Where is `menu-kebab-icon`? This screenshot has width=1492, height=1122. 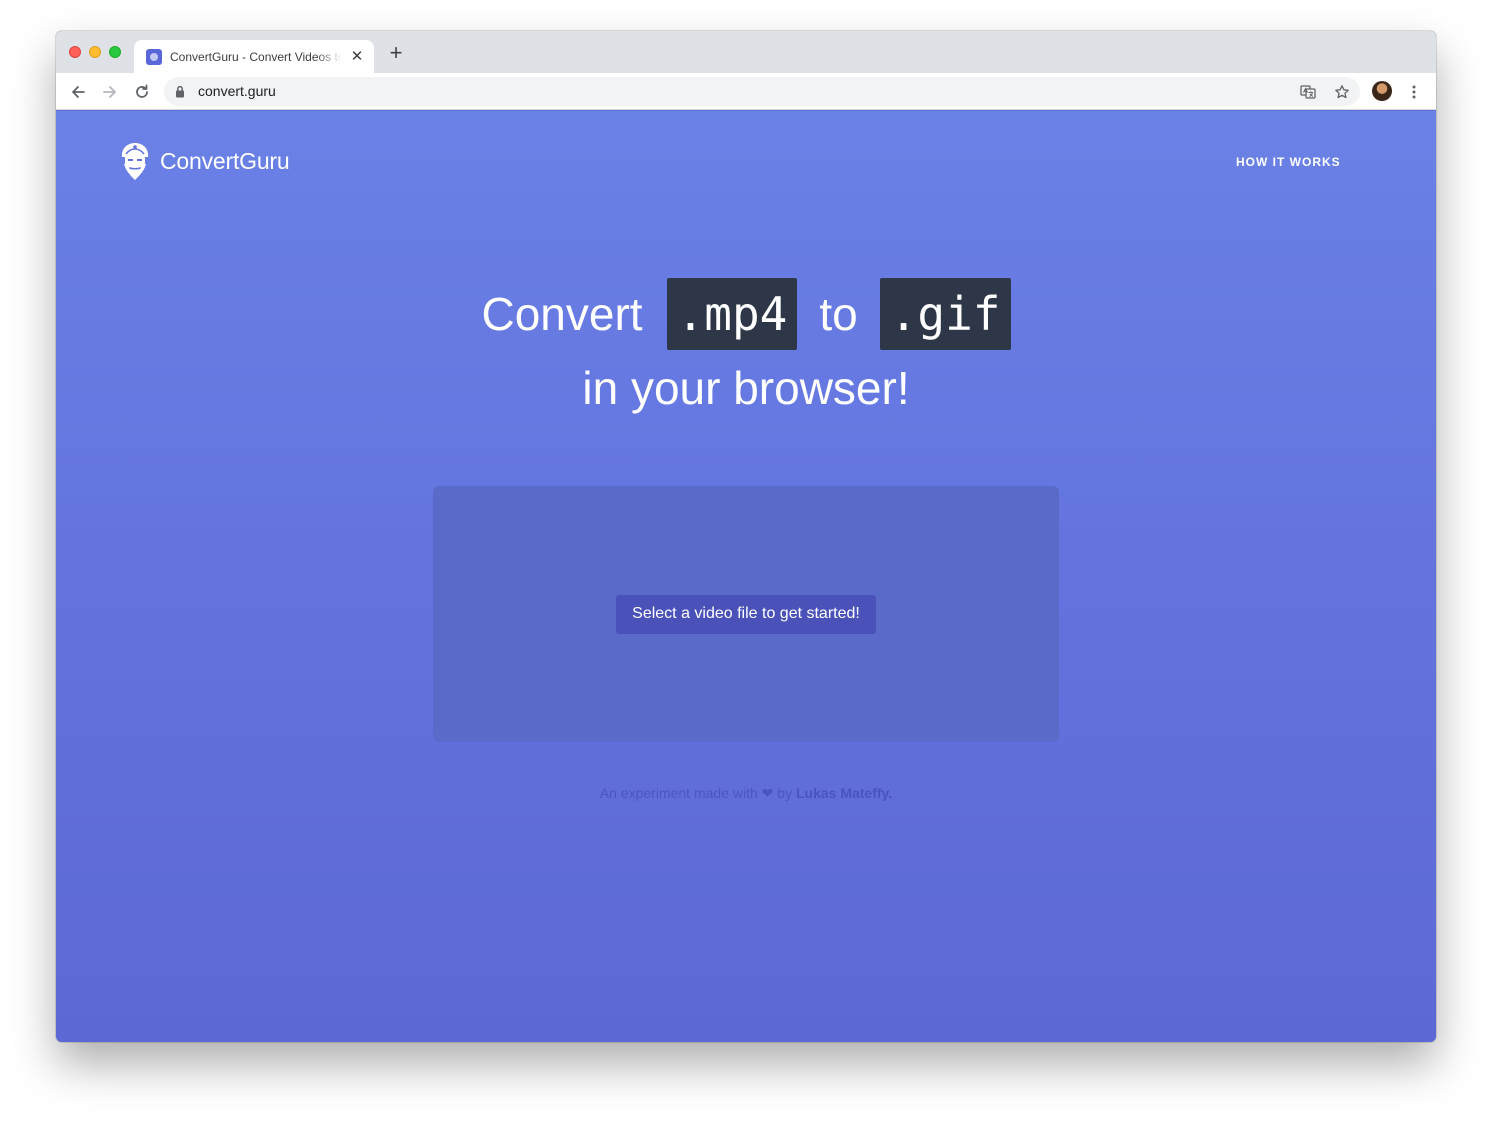 menu-kebab-icon is located at coordinates (1414, 92).